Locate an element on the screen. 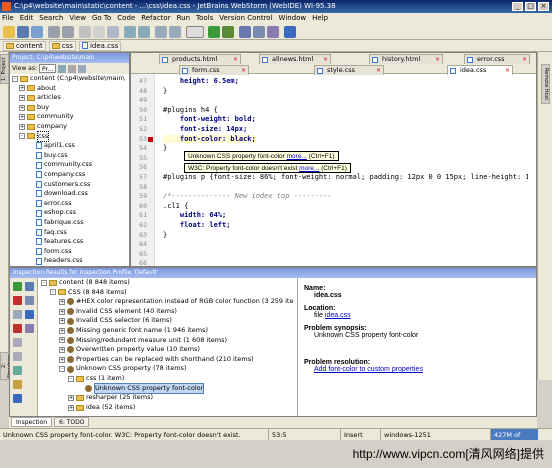  tab-history-html: history.html × is located at coordinates (406, 59).